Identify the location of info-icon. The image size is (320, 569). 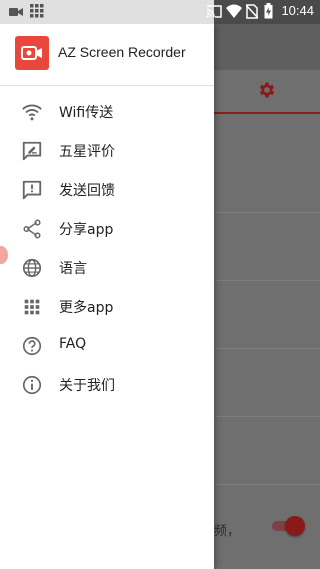
(32, 385).